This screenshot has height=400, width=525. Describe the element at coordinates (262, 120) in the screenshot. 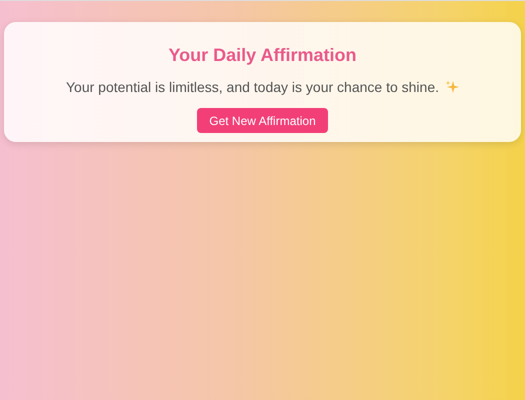

I see `new-affirmation-button: Get New Affirmation` at that location.